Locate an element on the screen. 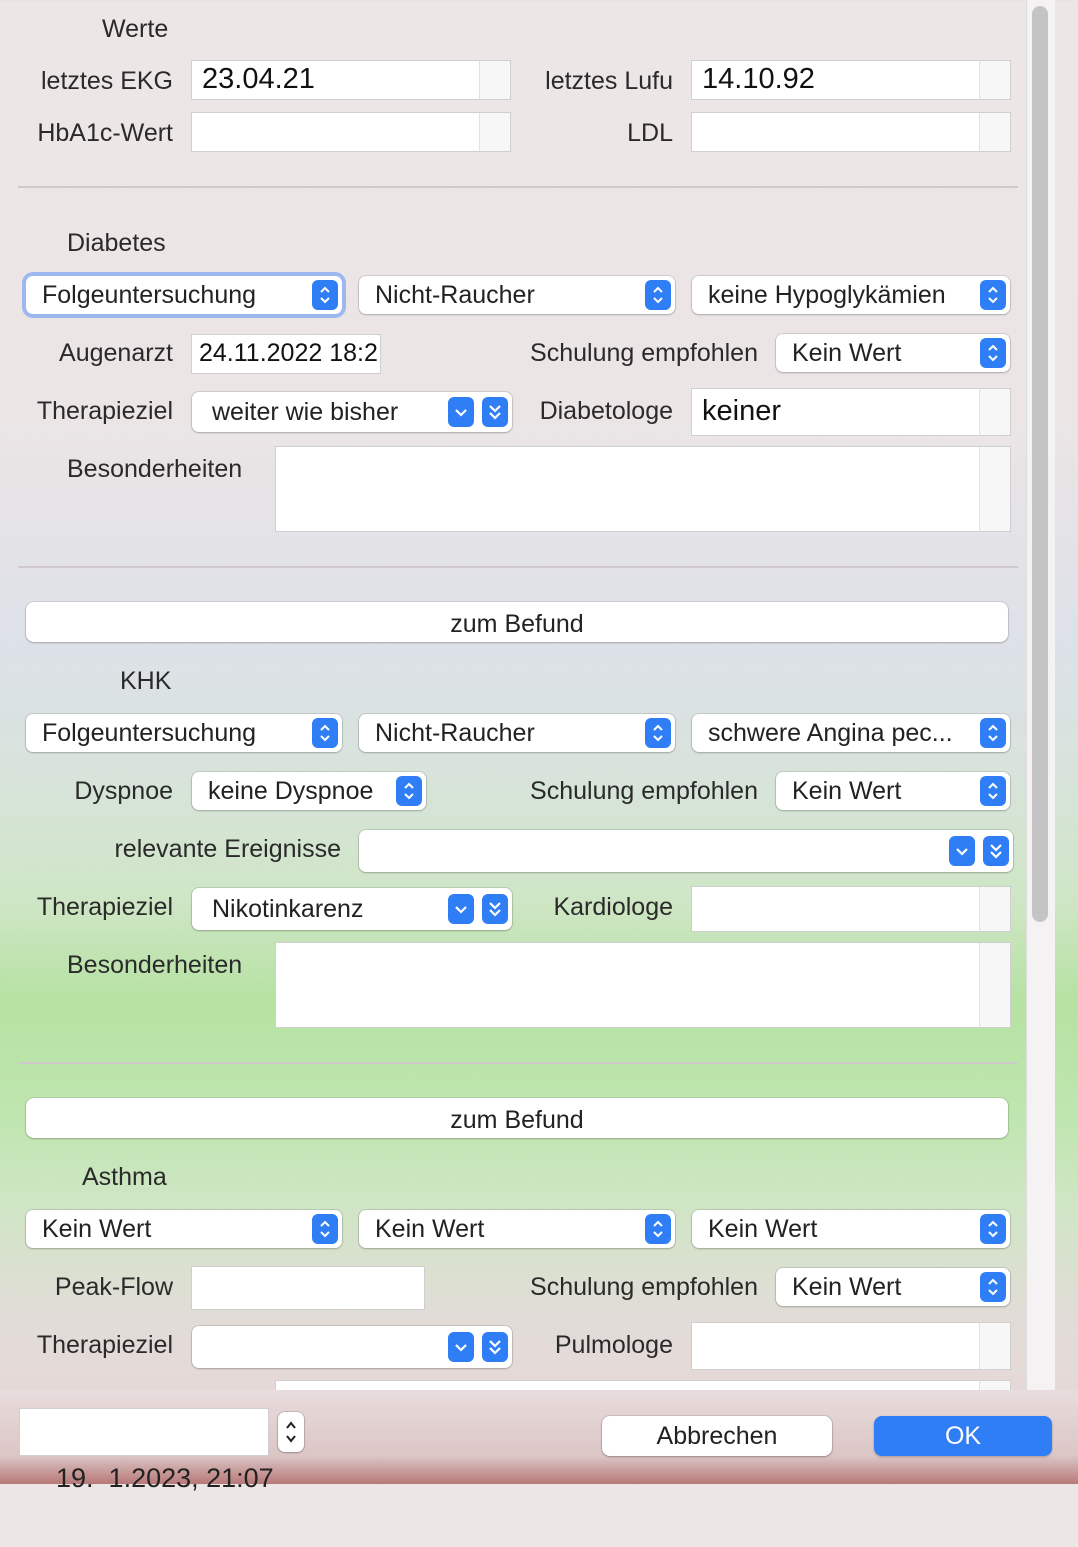  khk-exam-popup: Folgeuntersuchung is located at coordinates (184, 733).